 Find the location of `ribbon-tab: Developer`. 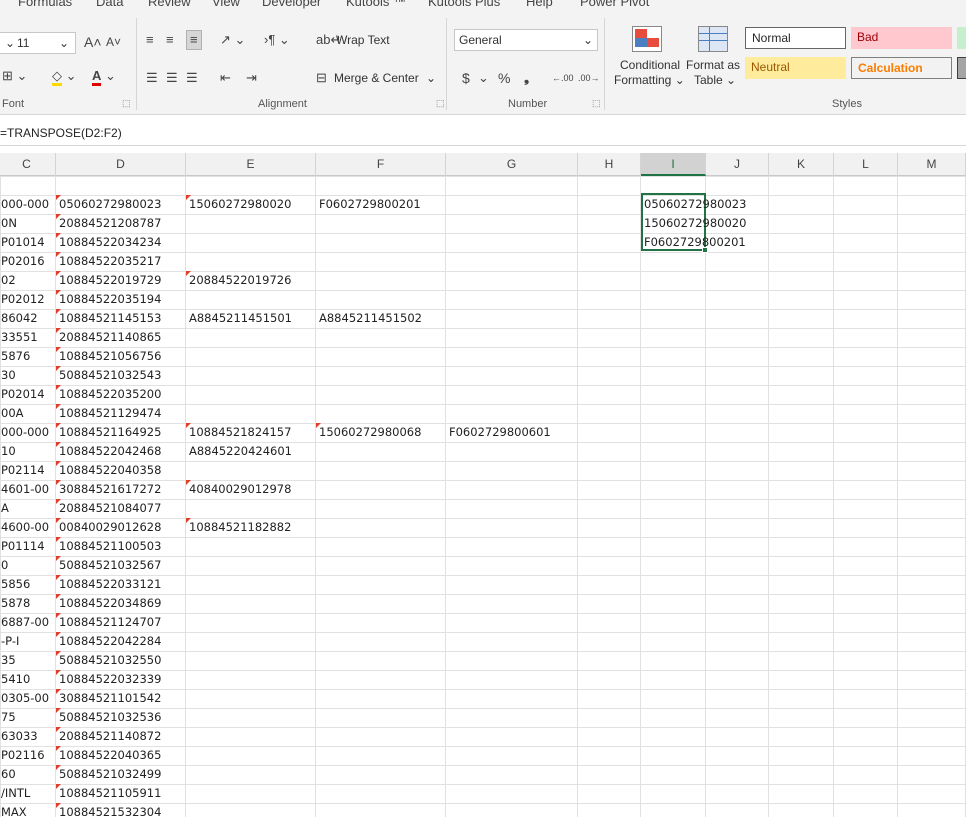

ribbon-tab: Developer is located at coordinates (291, 4).